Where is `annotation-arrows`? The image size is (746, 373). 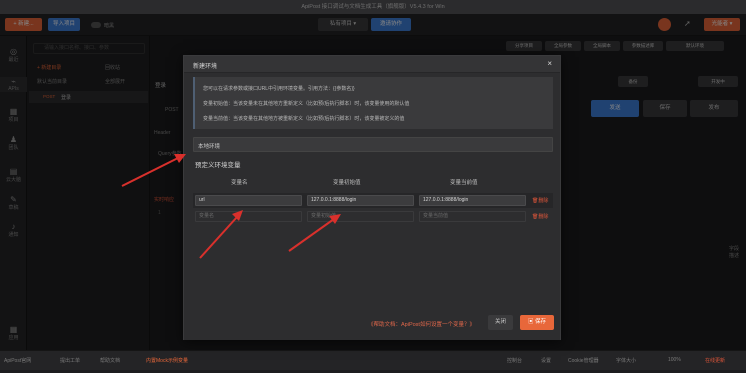
annotation-arrows is located at coordinates (231, 206).